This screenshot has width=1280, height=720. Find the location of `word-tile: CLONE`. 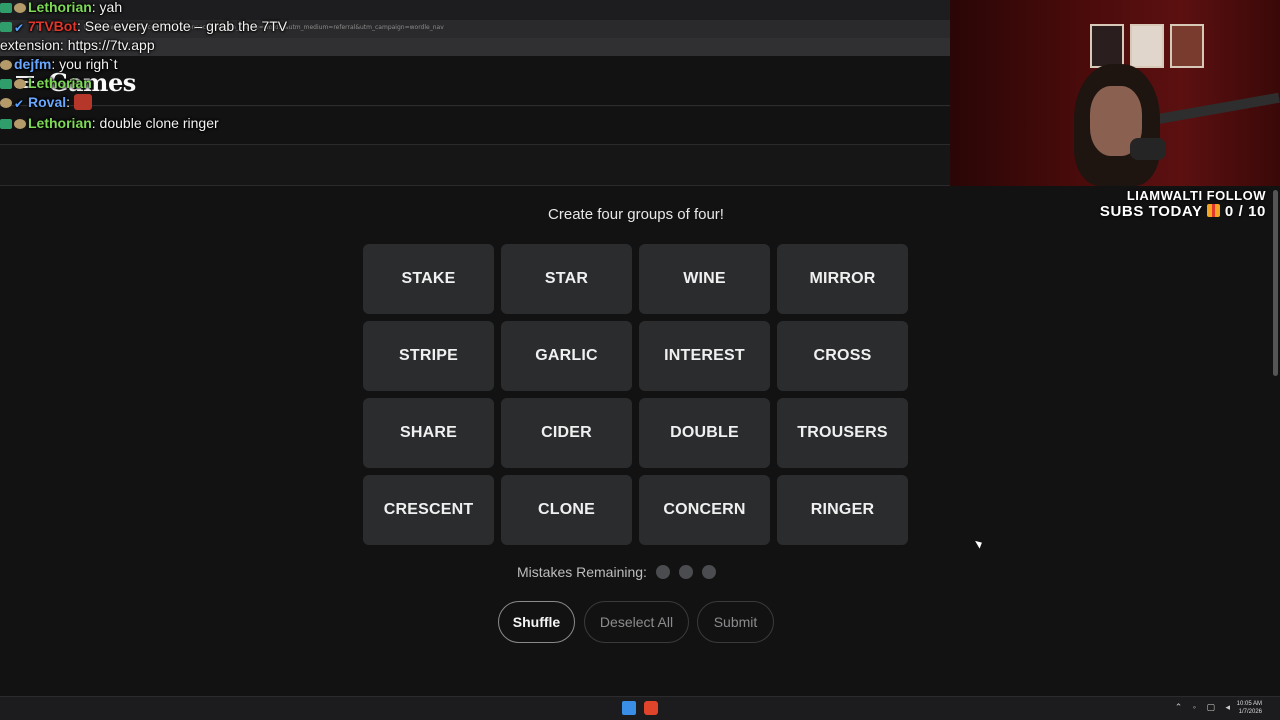

word-tile: CLONE is located at coordinates (566, 510).